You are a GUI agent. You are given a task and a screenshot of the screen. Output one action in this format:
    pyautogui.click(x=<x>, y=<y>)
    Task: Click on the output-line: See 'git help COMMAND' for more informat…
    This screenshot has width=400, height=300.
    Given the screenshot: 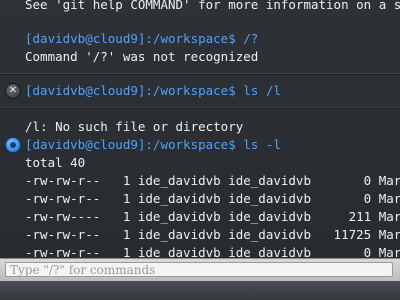 What is the action you would take?
    pyautogui.click(x=212, y=6)
    